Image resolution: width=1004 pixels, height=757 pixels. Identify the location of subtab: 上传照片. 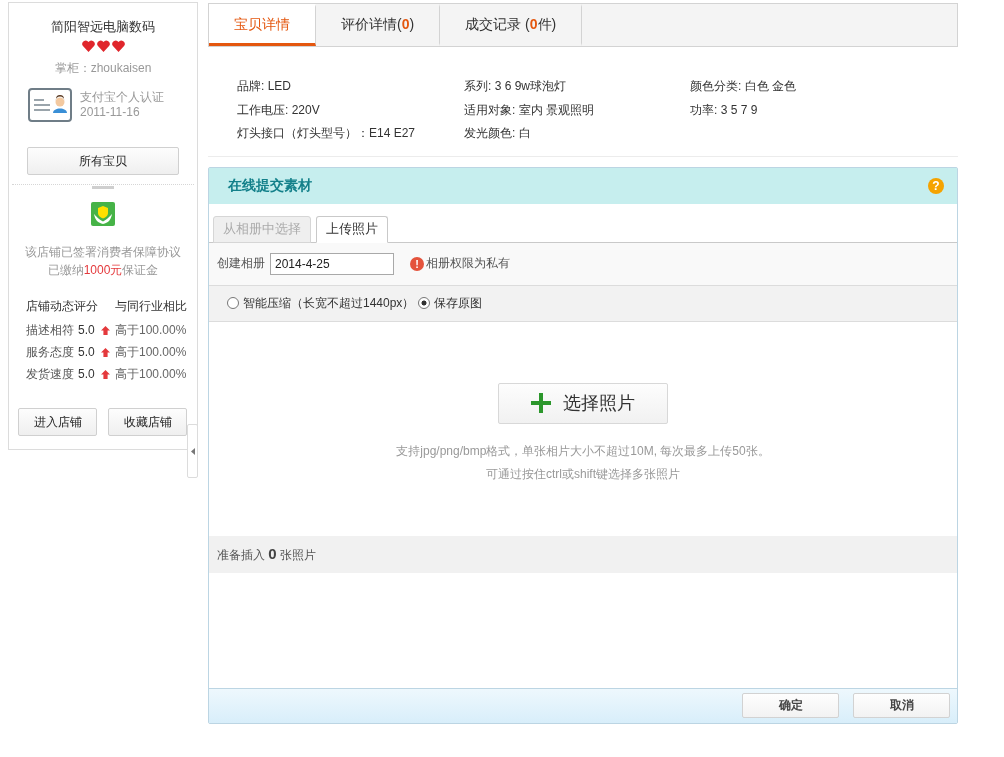
(352, 229).